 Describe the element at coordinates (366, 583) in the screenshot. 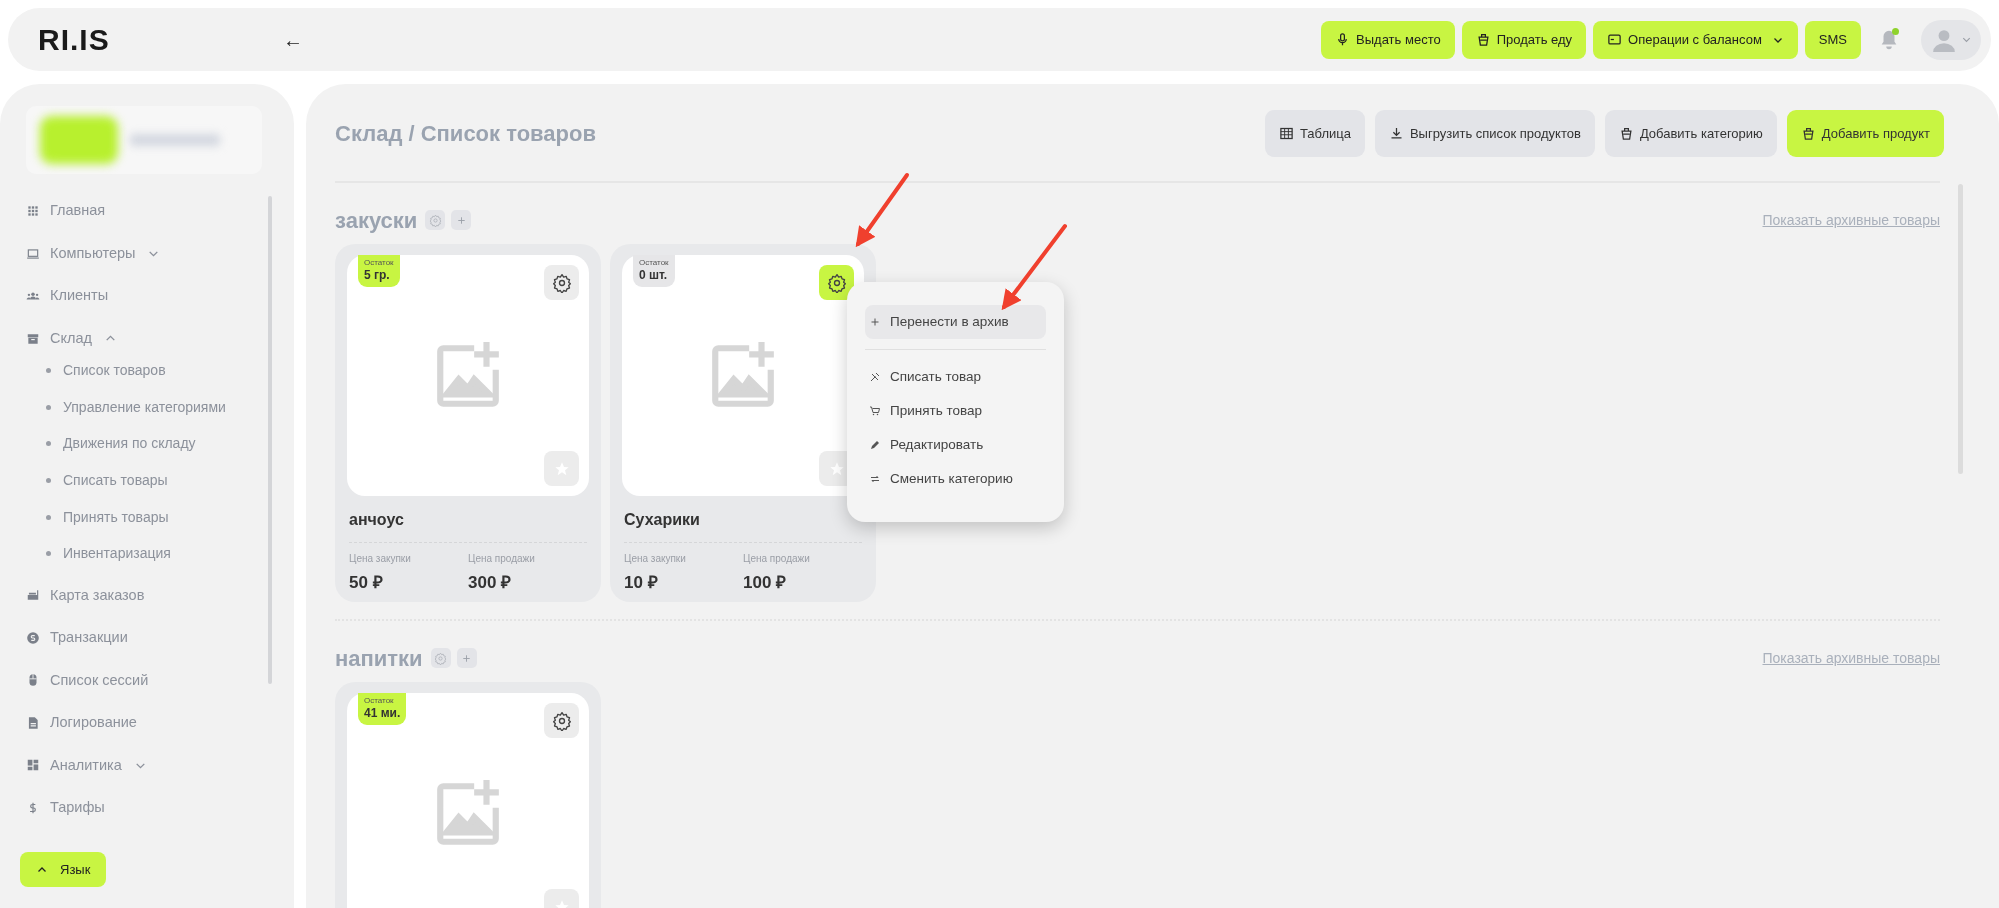

I see `price-value: 50 ₽` at that location.